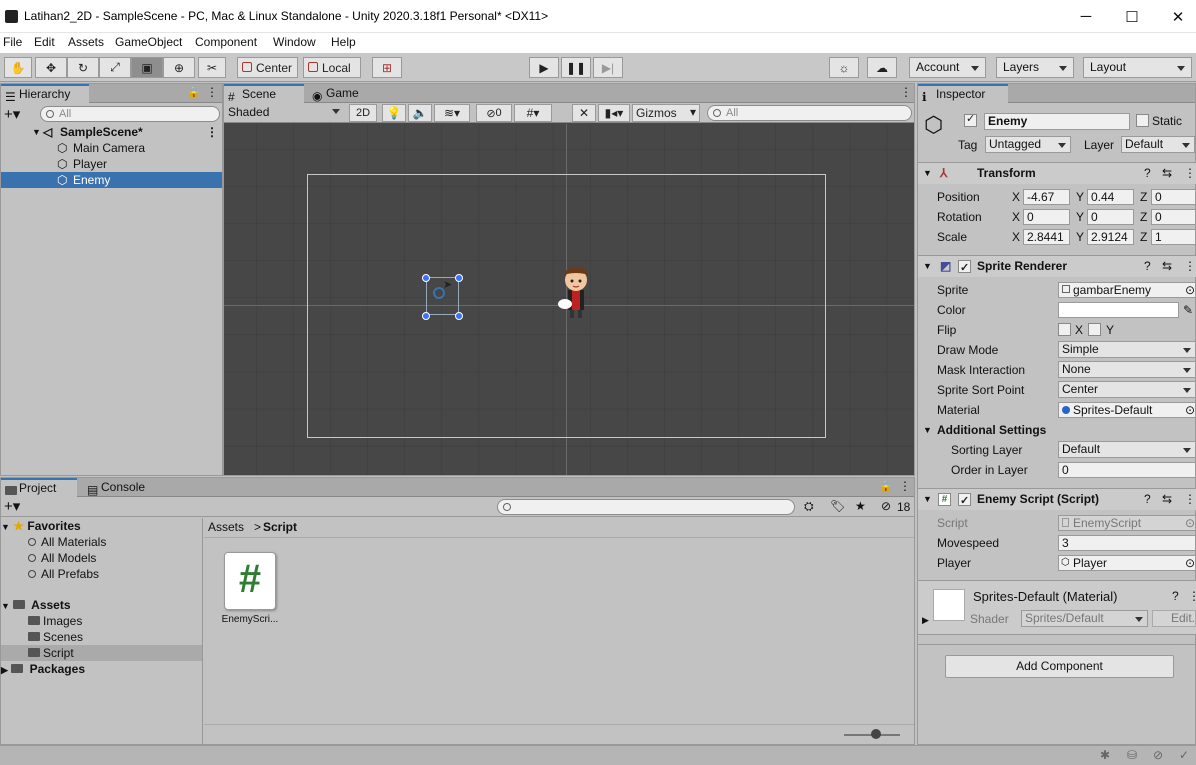 Image resolution: width=1196 pixels, height=765 pixels. What do you see at coordinates (332, 67) in the screenshot?
I see `pivot-local-toggle: Local` at bounding box center [332, 67].